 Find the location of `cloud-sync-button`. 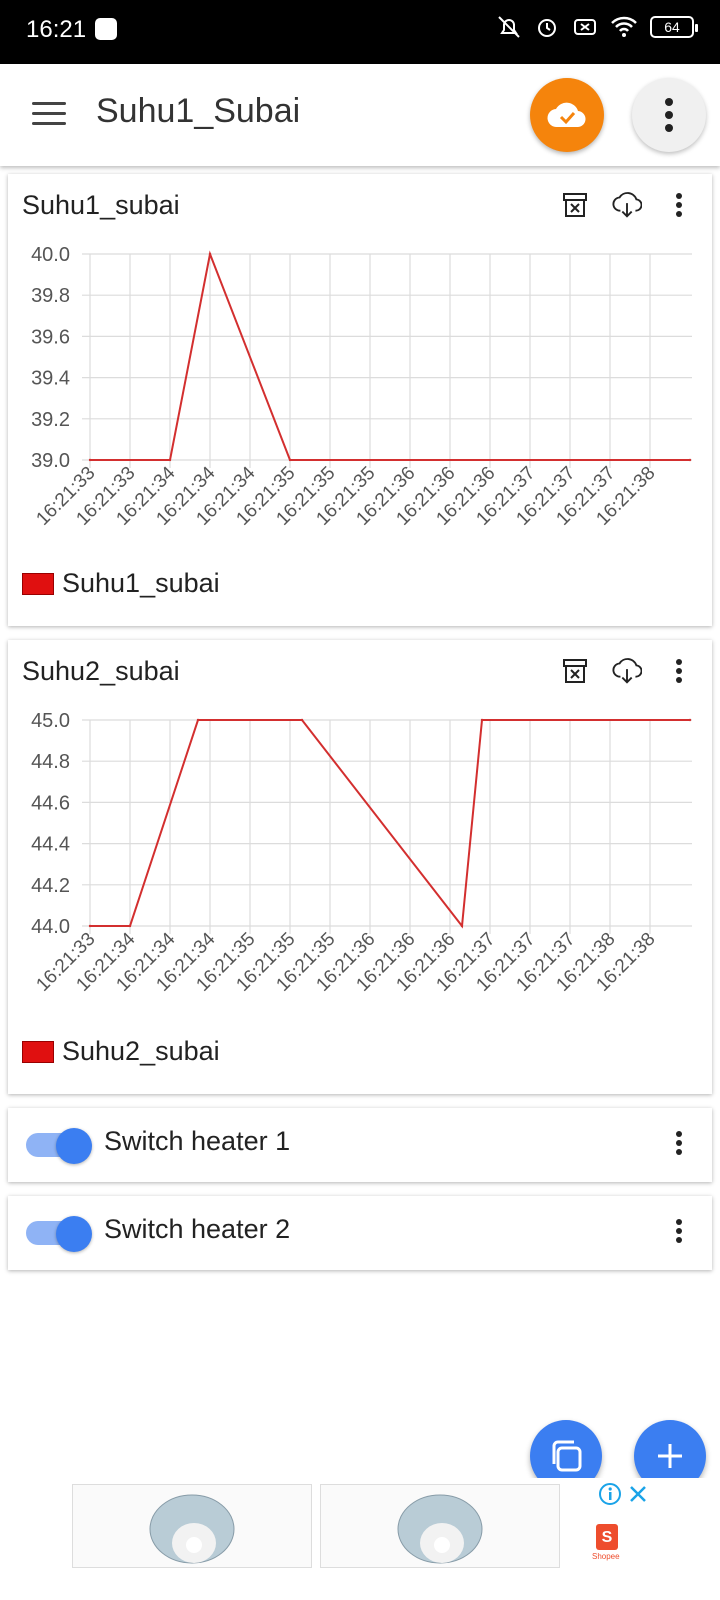

cloud-sync-button is located at coordinates (567, 115).